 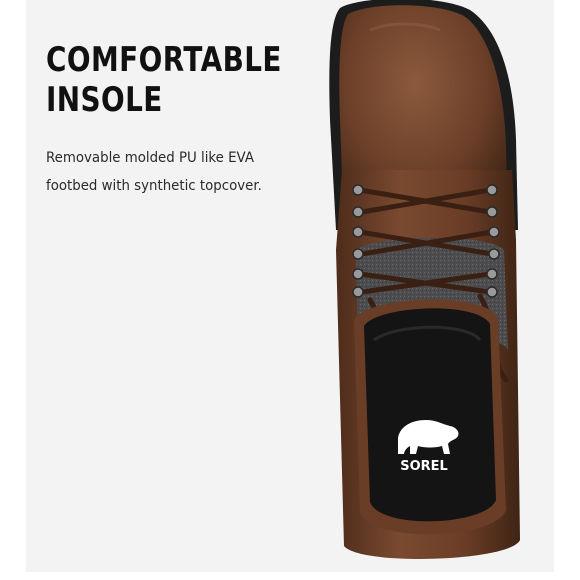 I want to click on feature-title-line-2: INSOLE, so click(x=104, y=100).